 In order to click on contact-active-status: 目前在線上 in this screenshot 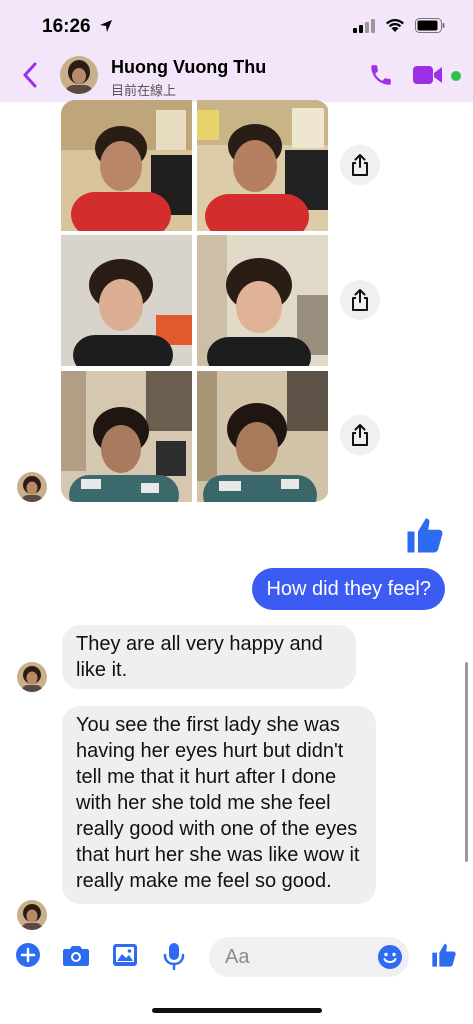, I will do `click(144, 90)`.